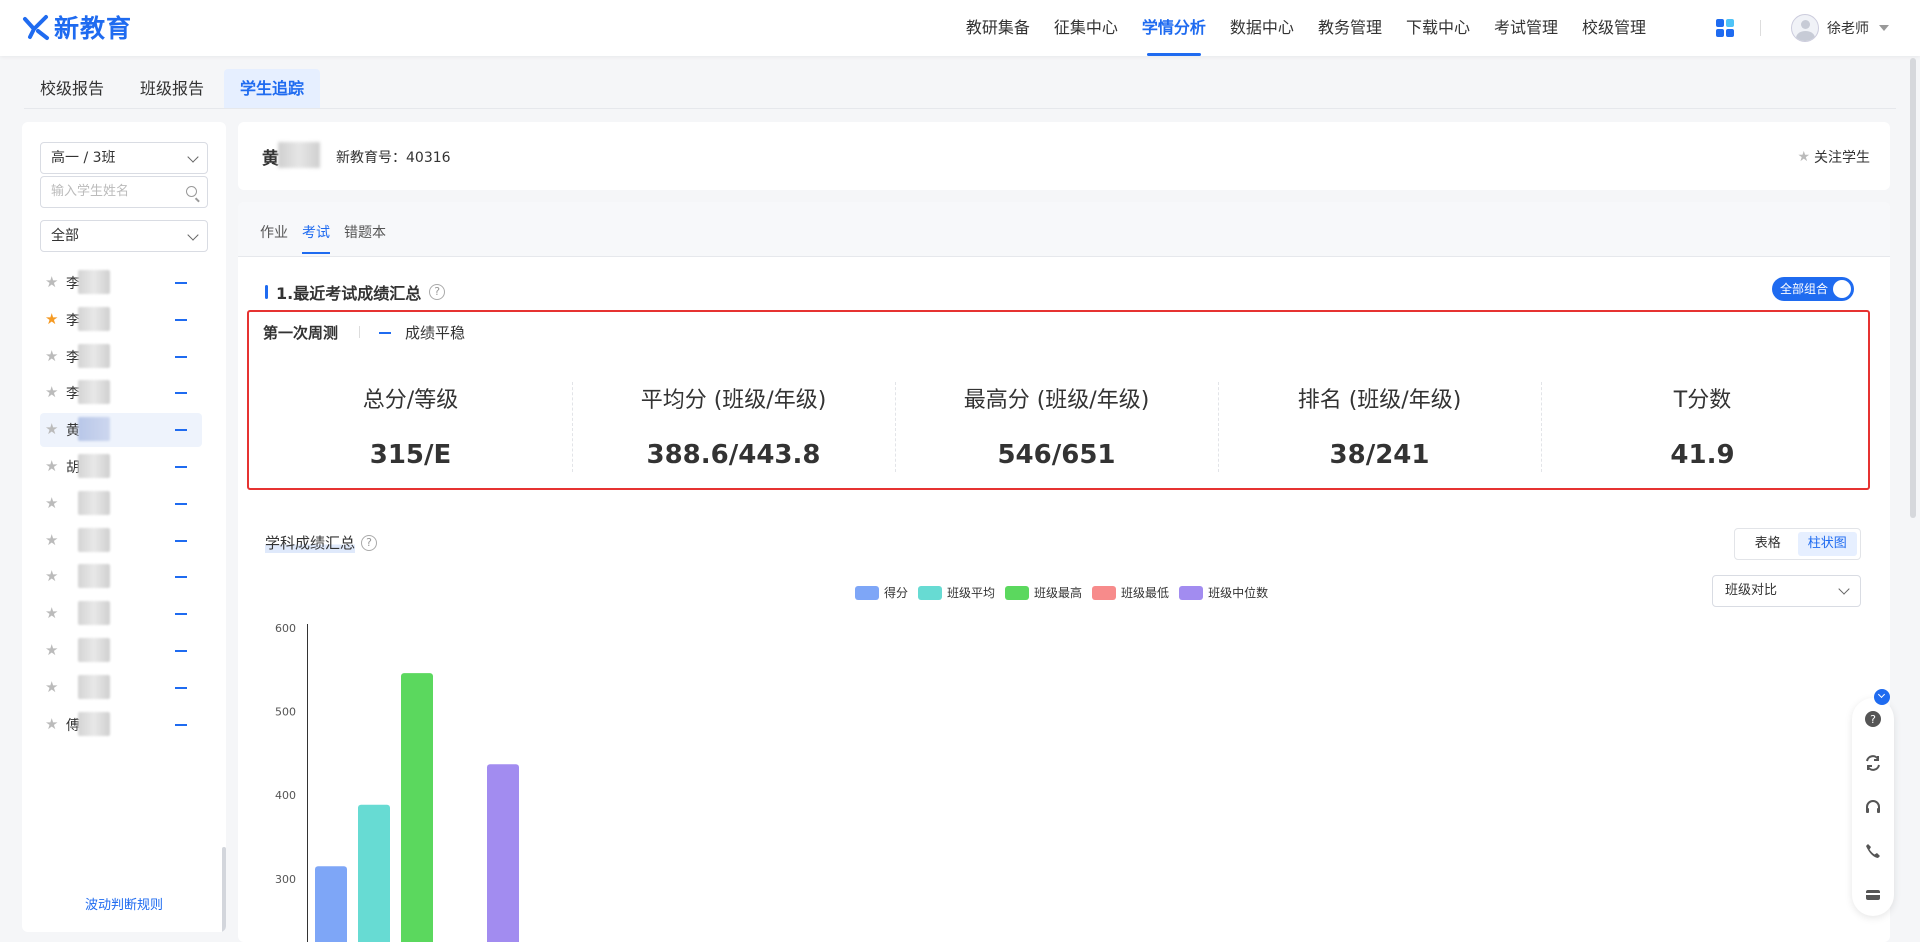 This screenshot has width=1920, height=942. What do you see at coordinates (1238, 593) in the screenshot?
I see `legend-label: 班级中位数` at bounding box center [1238, 593].